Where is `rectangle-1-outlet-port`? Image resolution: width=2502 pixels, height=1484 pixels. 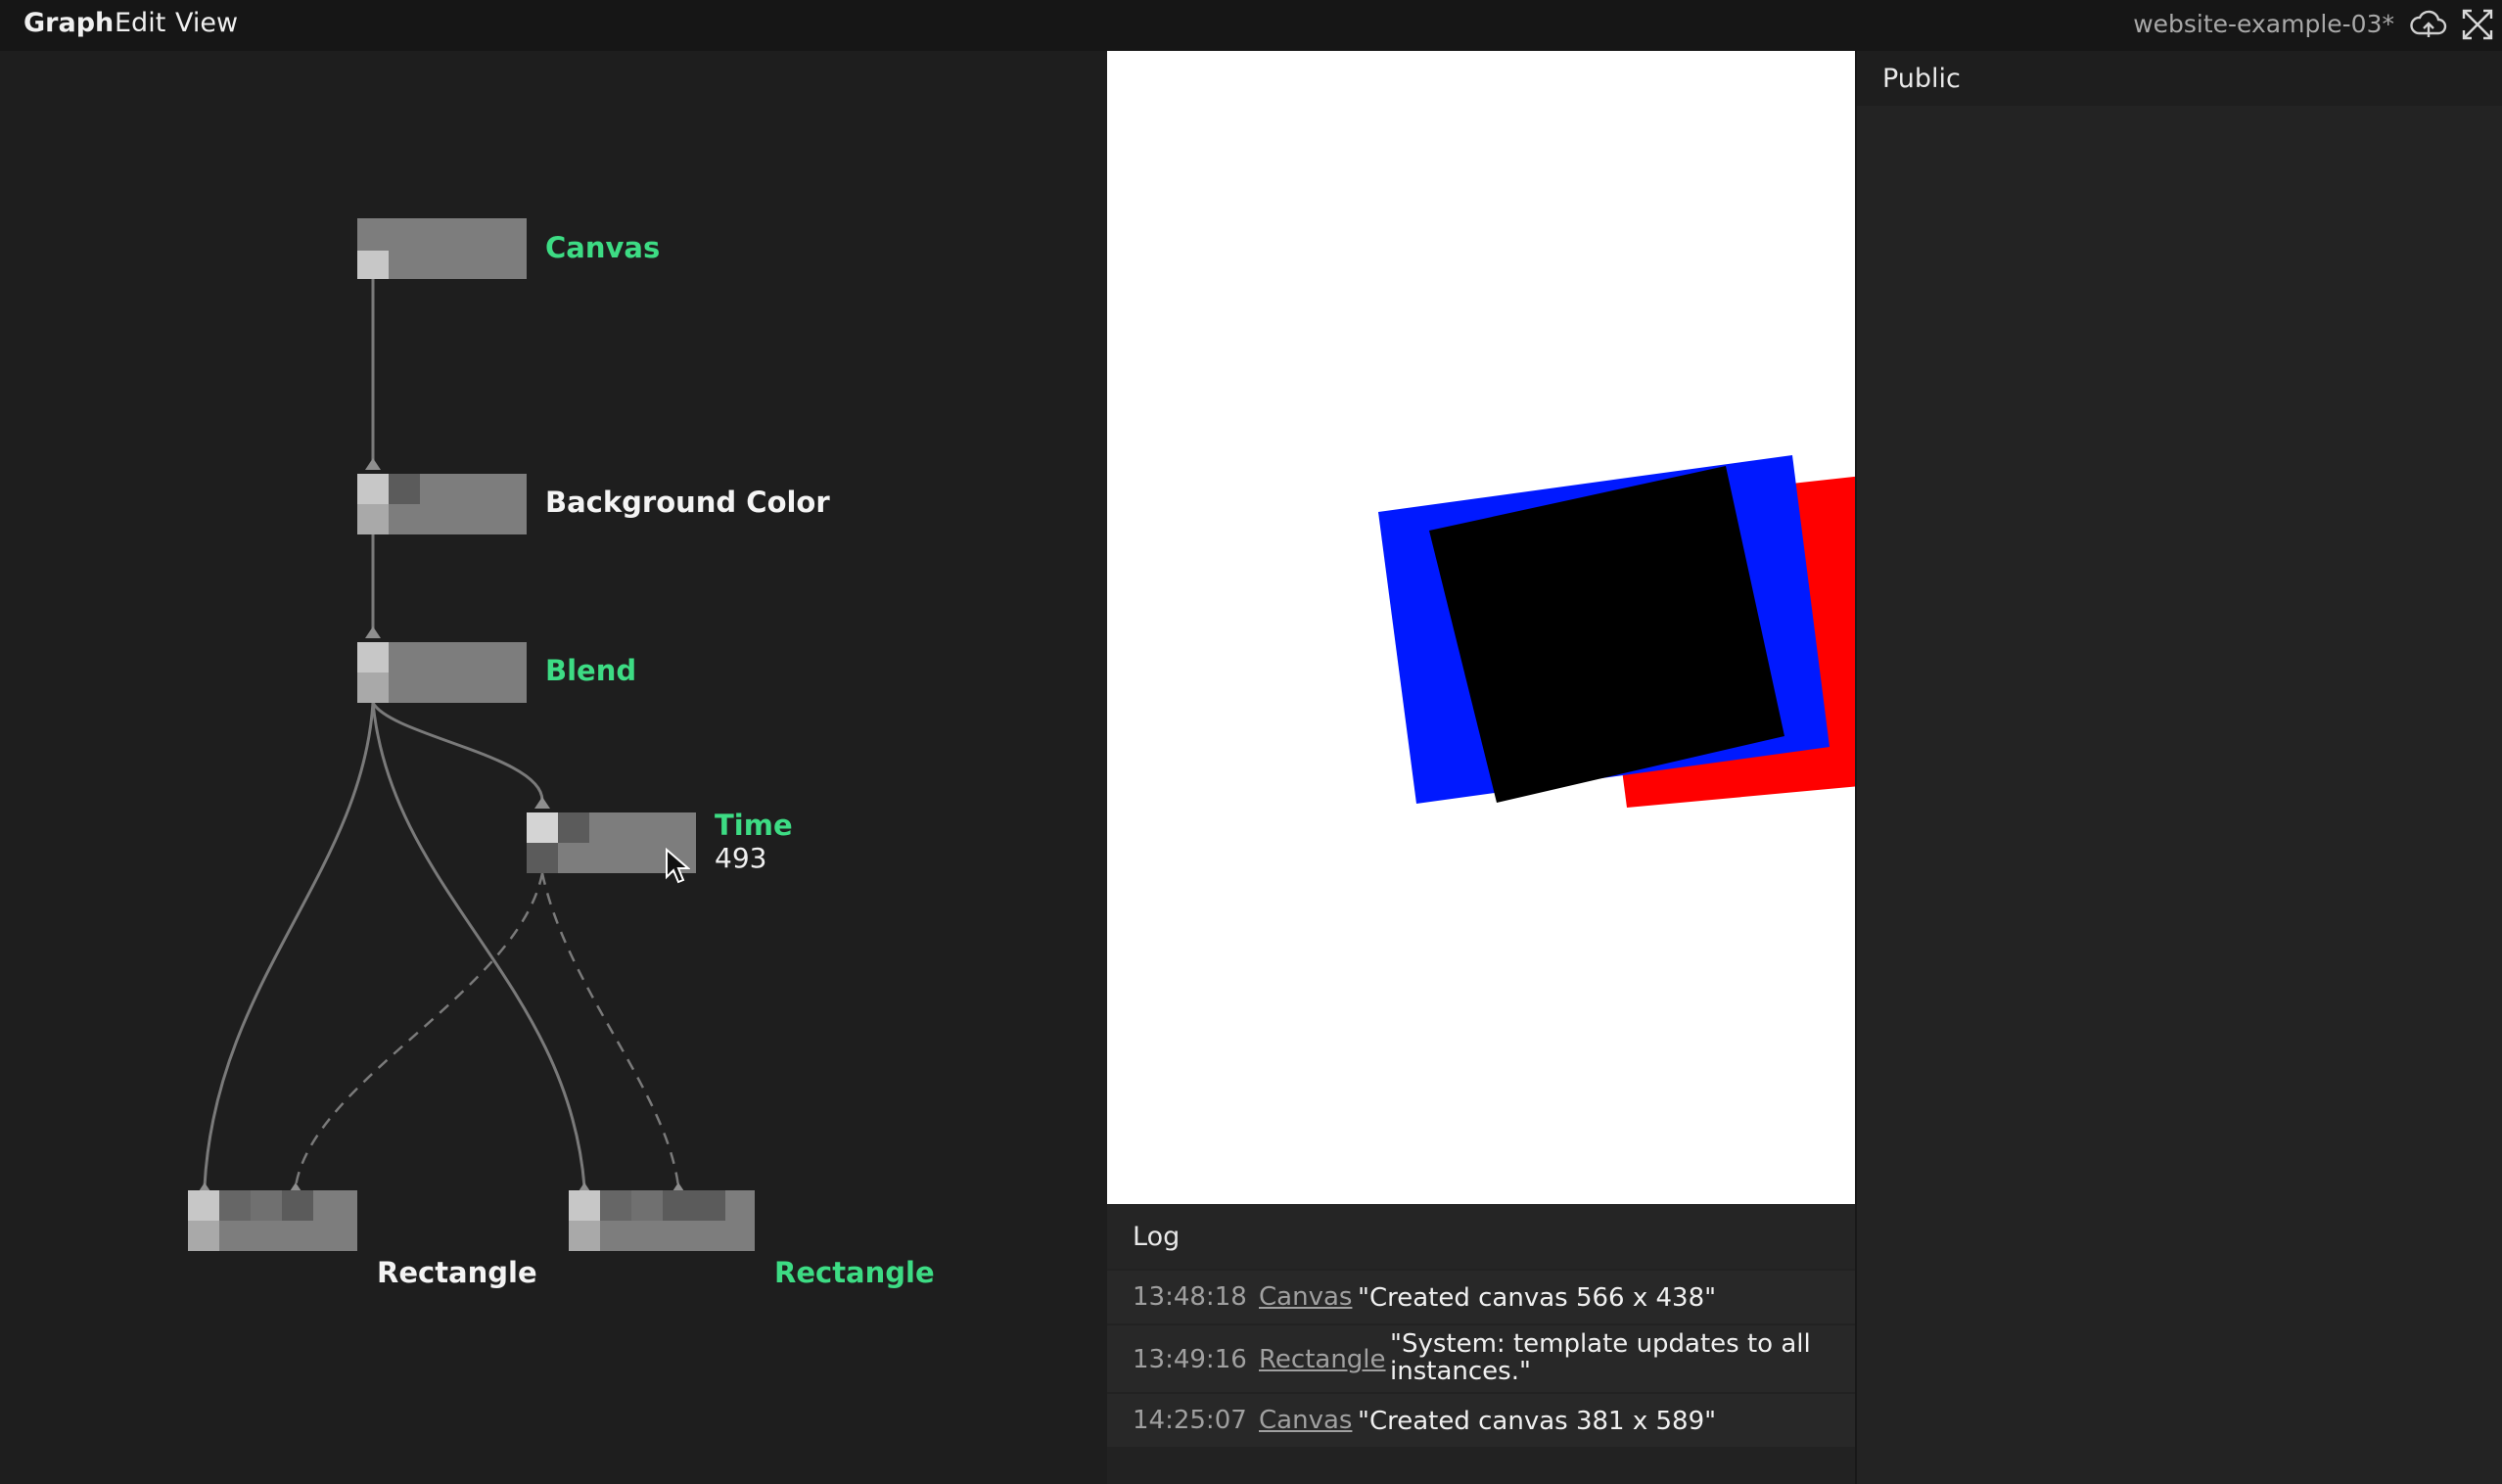 rectangle-1-outlet-port is located at coordinates (203, 1236).